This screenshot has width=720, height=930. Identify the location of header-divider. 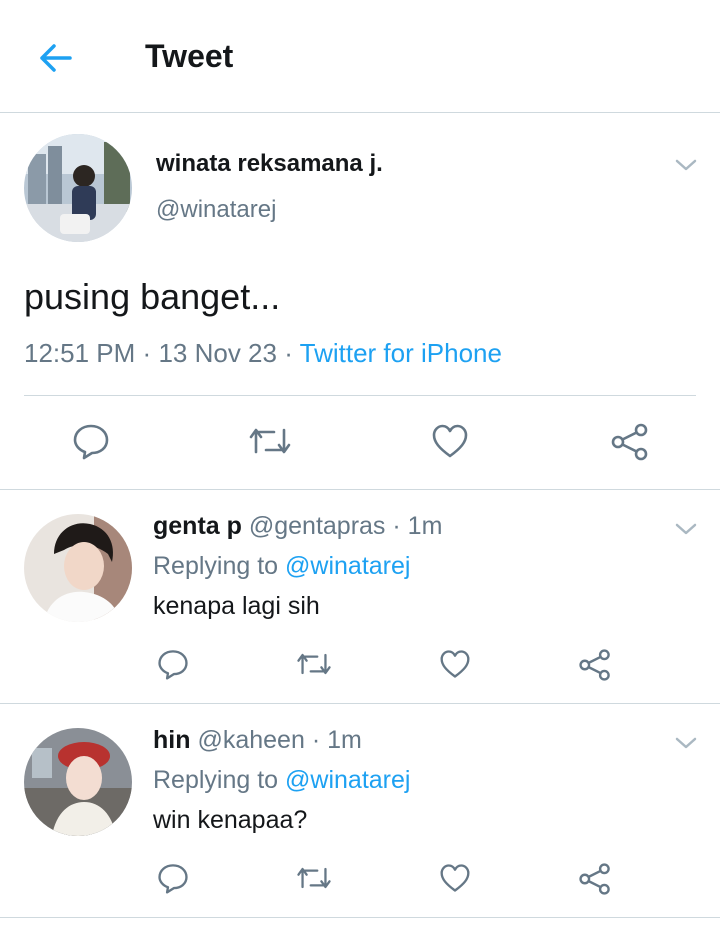
(360, 112).